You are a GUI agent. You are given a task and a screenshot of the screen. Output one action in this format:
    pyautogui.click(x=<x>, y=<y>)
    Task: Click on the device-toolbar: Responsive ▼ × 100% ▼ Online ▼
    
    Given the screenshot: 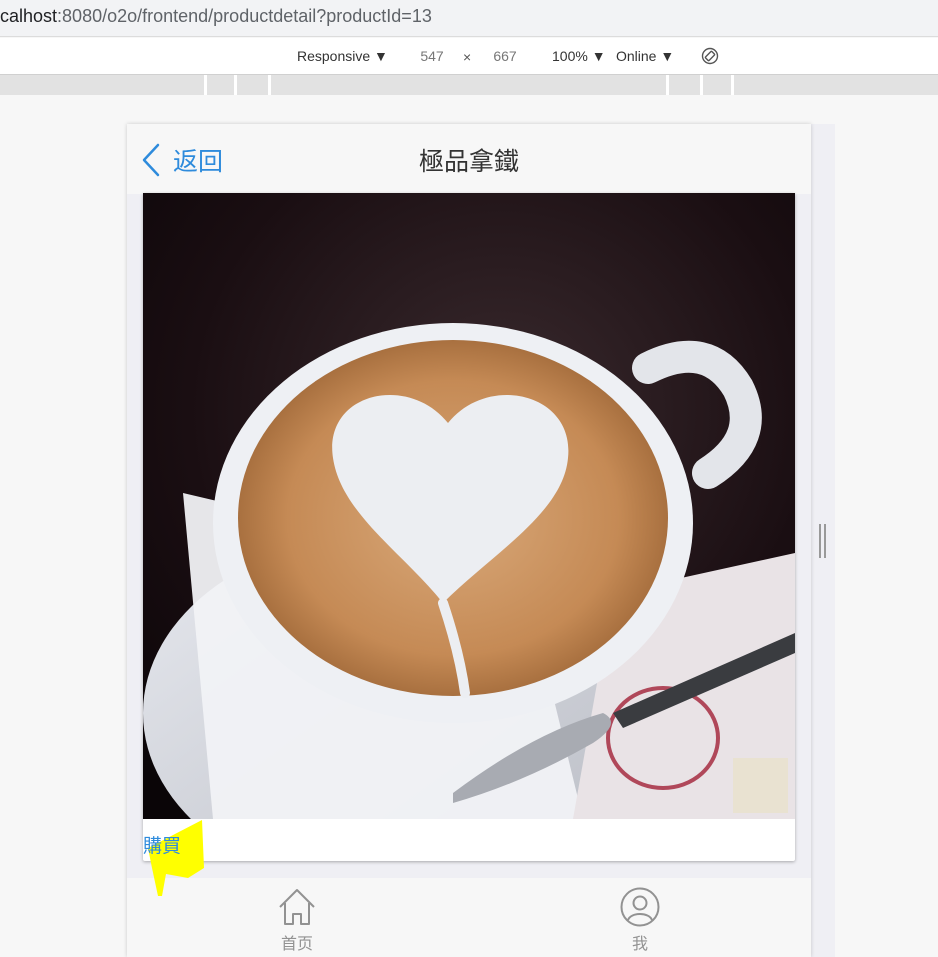 What is the action you would take?
    pyautogui.click(x=469, y=56)
    